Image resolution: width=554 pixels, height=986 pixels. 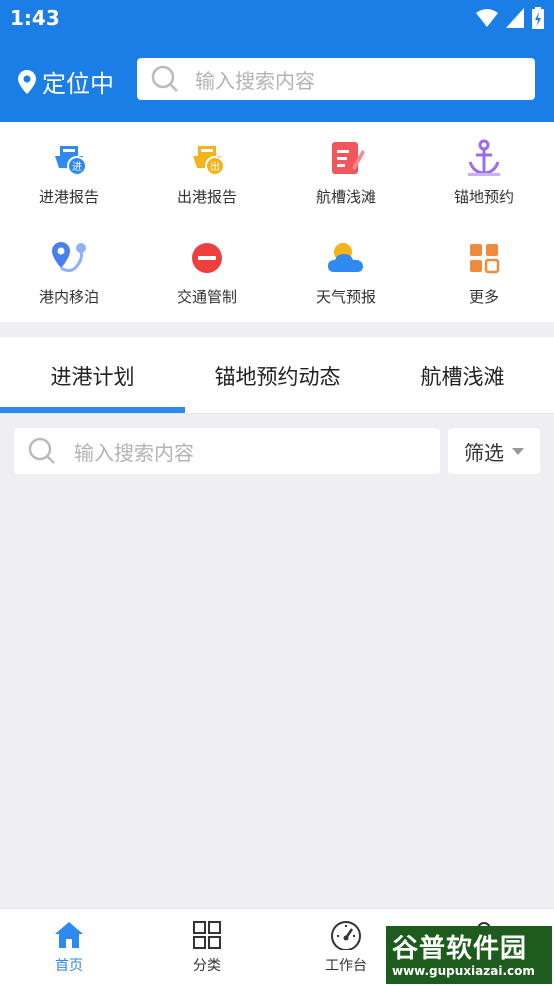 What do you see at coordinates (336, 79) in the screenshot?
I see `top-search-input: 输入搜索内容` at bounding box center [336, 79].